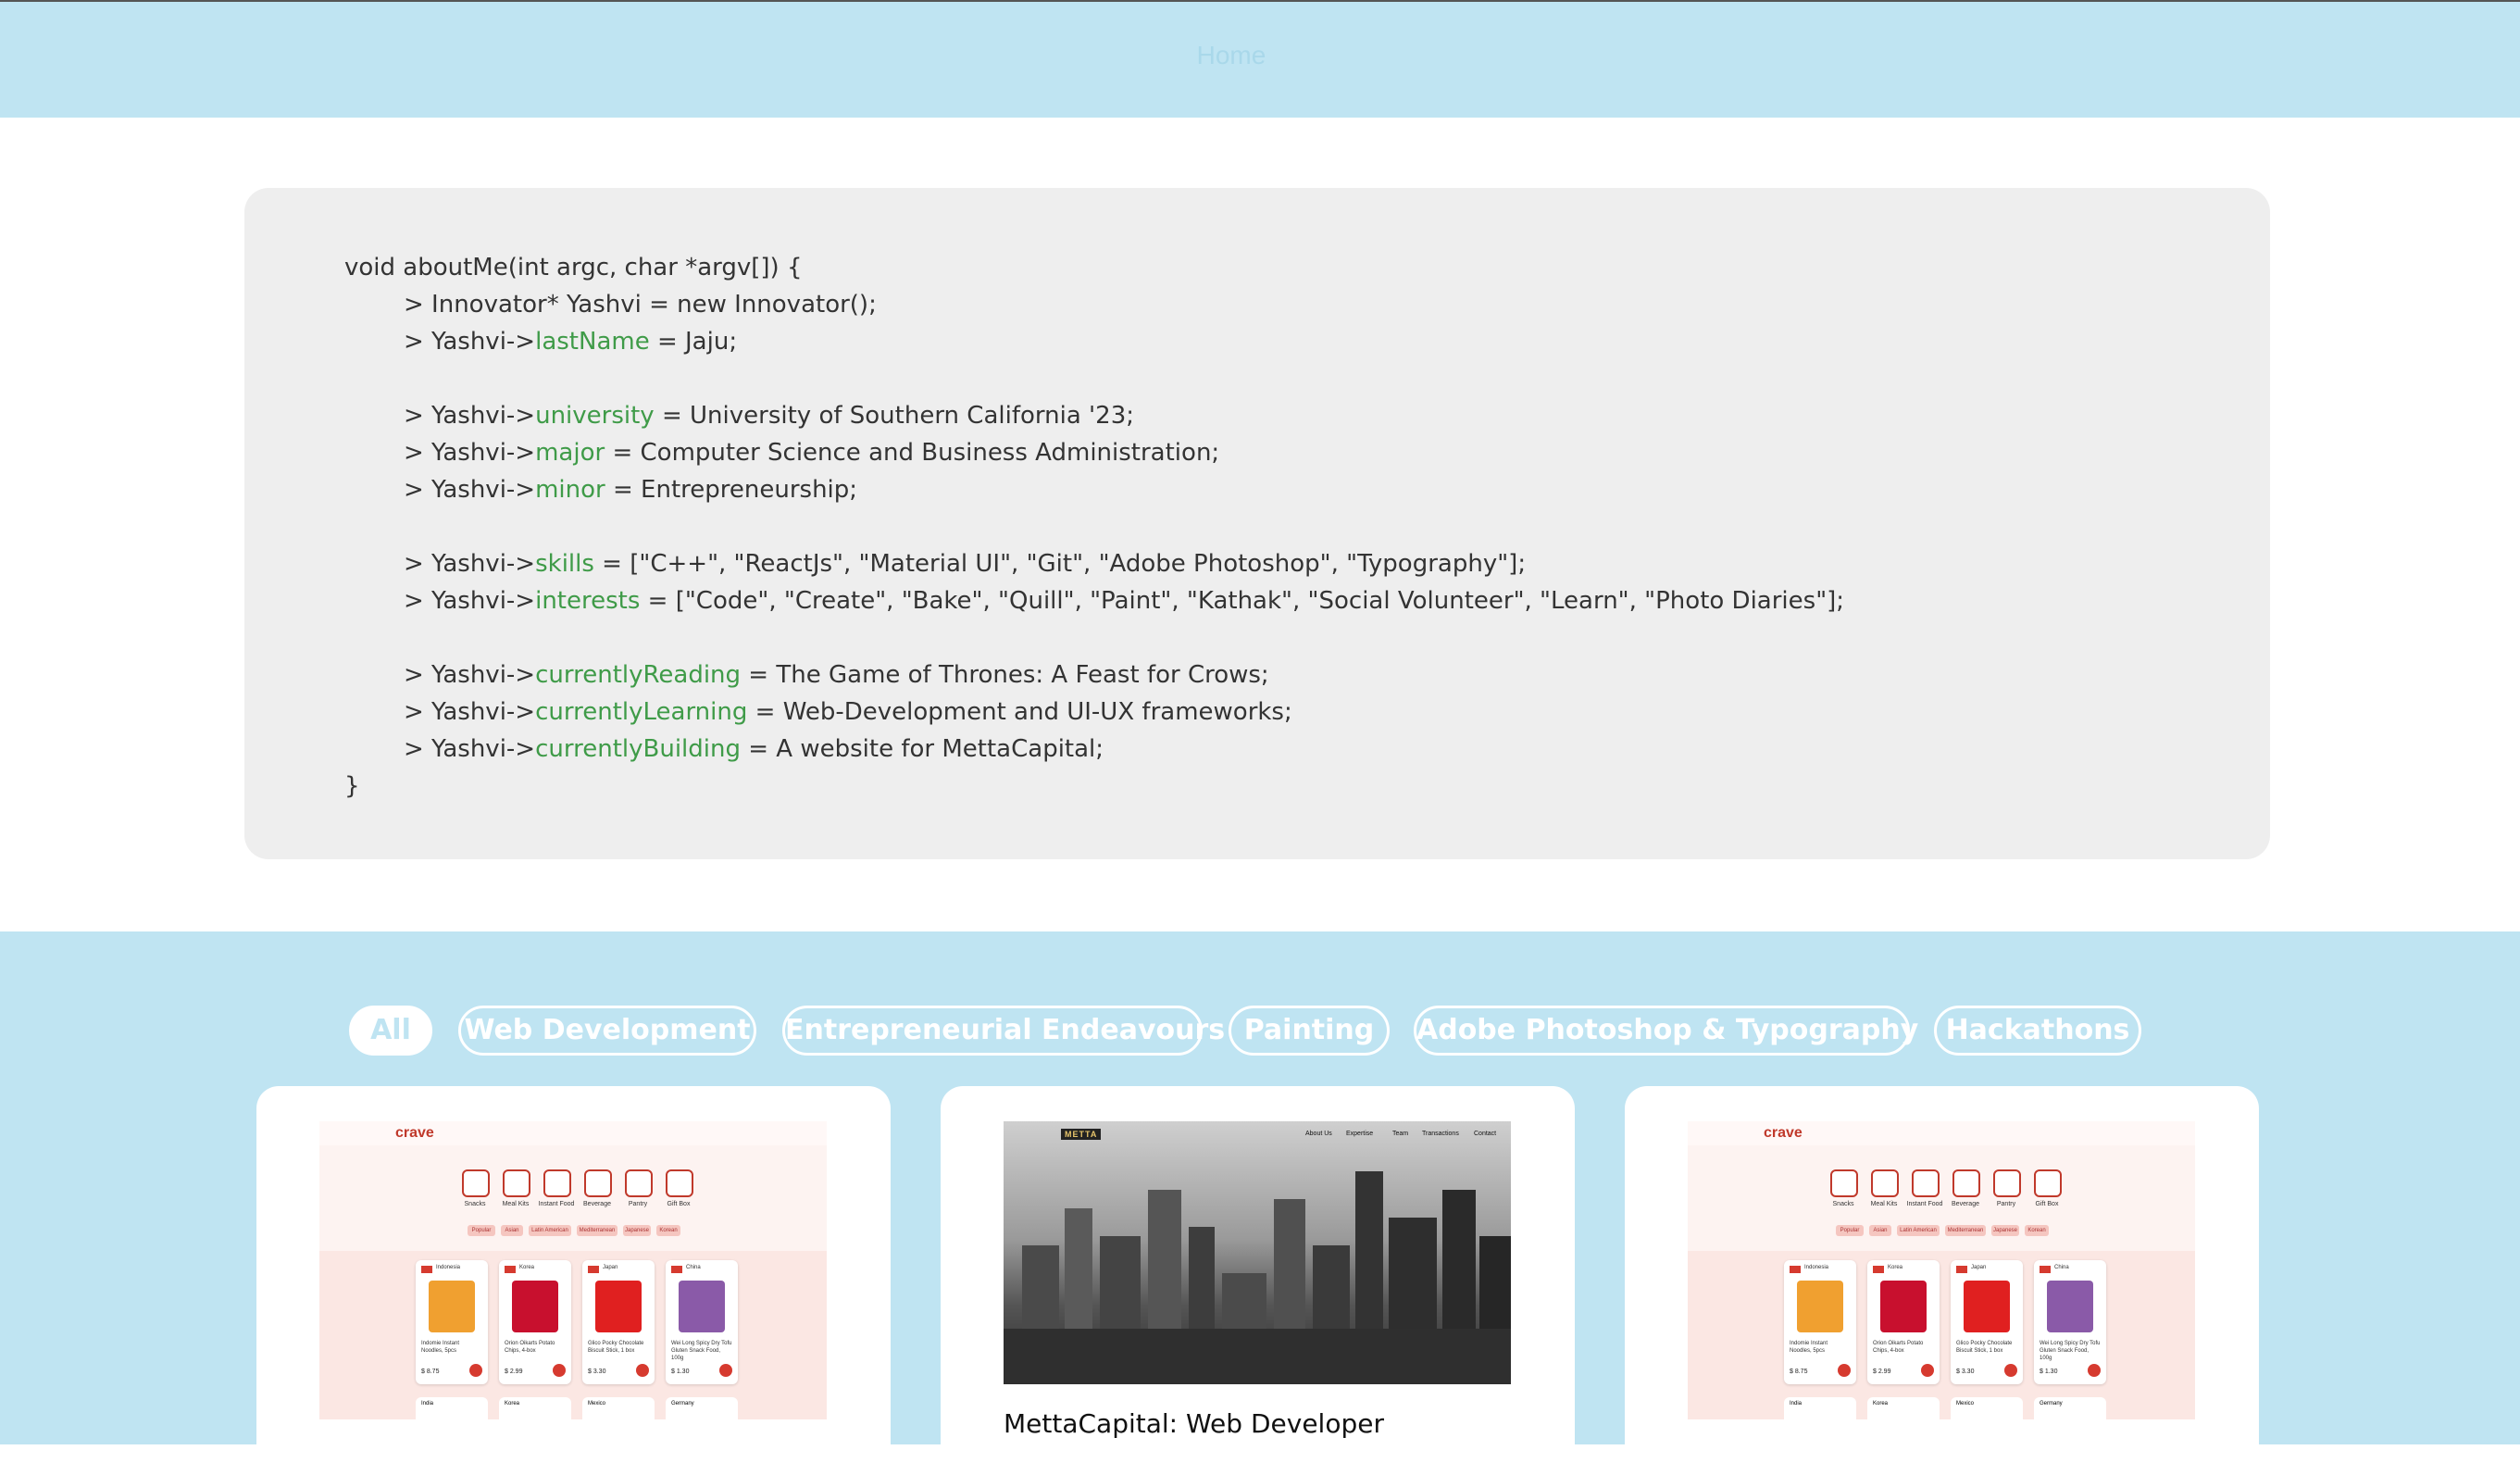  Describe the element at coordinates (1307, 637) in the screenshot. I see `code-blank` at that location.